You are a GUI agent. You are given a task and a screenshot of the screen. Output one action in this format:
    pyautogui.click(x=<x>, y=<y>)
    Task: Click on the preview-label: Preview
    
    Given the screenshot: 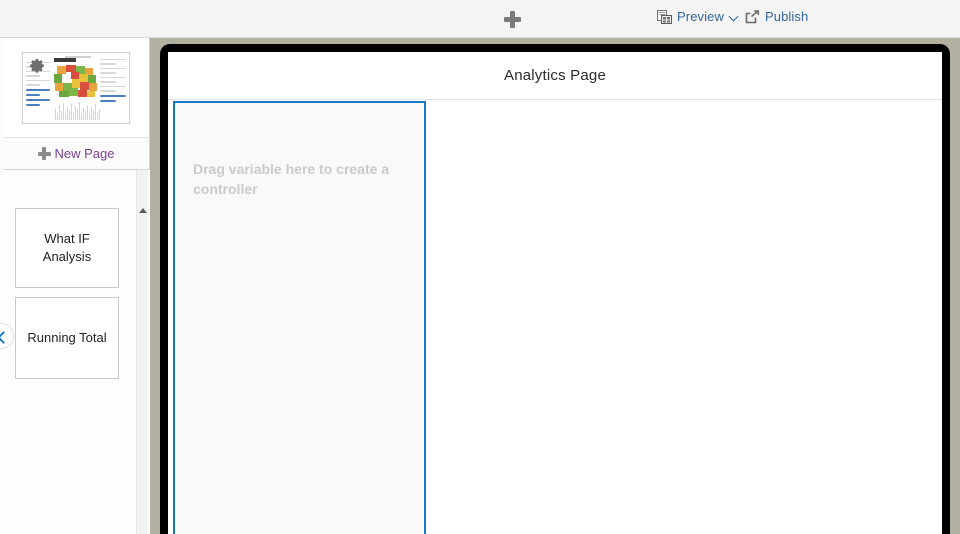 What is the action you would take?
    pyautogui.click(x=700, y=16)
    